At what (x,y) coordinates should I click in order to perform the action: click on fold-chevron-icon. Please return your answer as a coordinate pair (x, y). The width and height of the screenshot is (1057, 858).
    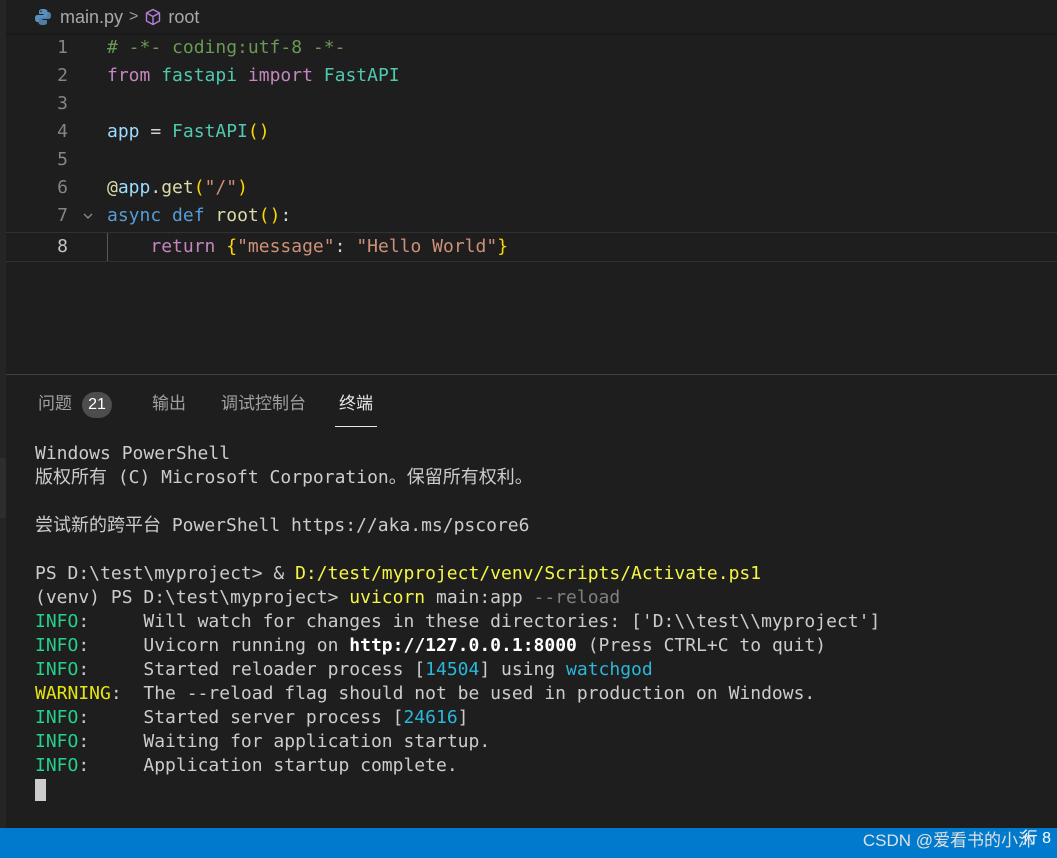
    Looking at the image, I should click on (88, 216).